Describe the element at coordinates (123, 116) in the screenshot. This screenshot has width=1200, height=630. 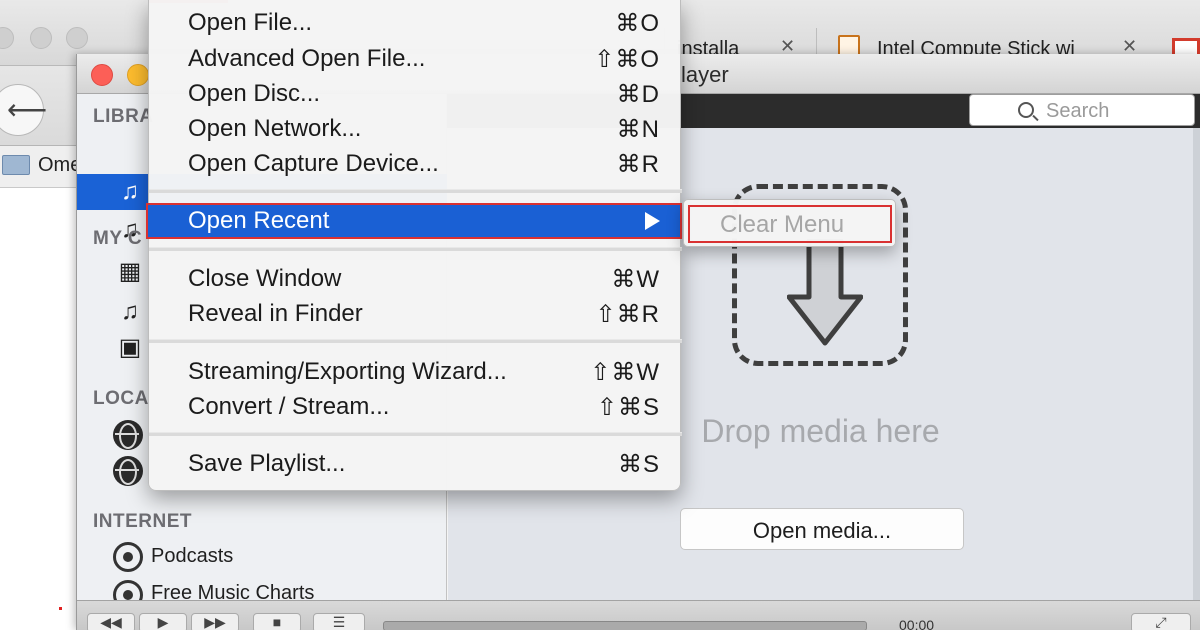
I see `sidebar-heading-library: LIBRA` at that location.